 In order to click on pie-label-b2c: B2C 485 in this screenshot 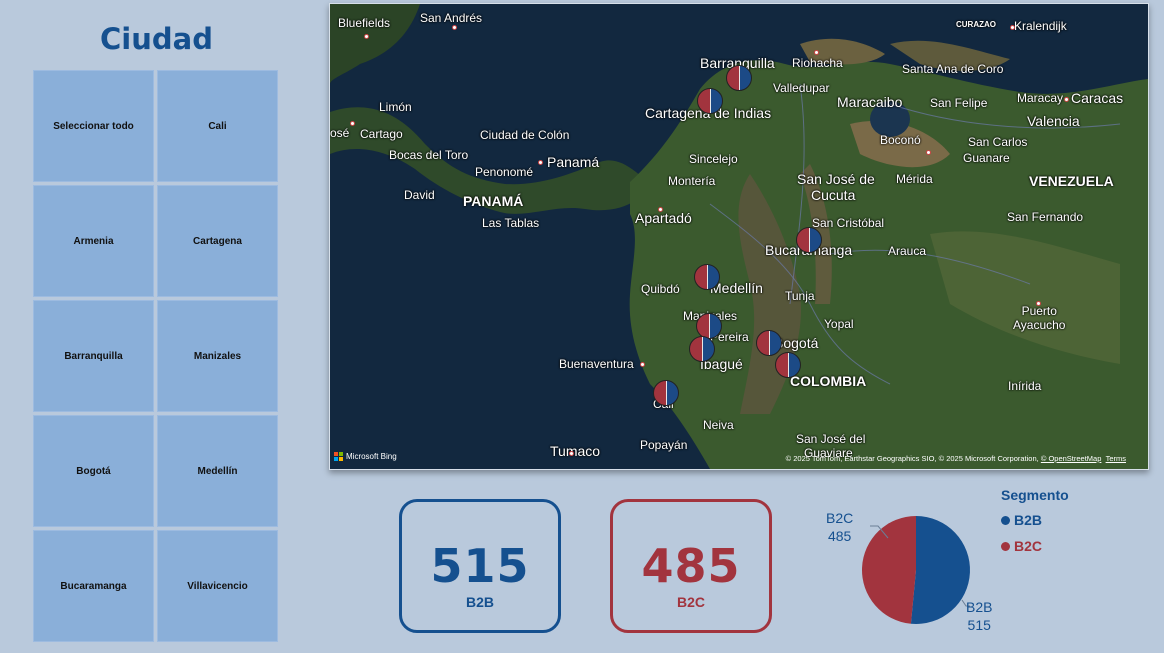, I will do `click(839, 527)`.